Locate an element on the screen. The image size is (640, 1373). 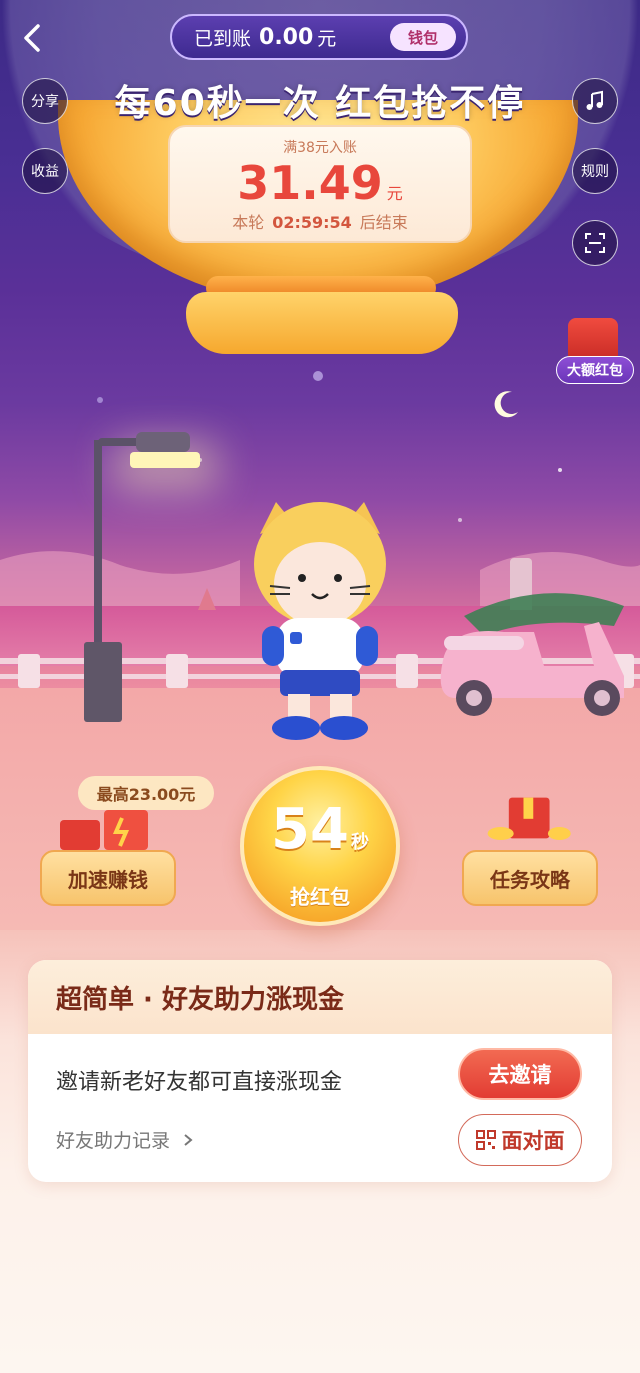
wallet-button: 钱包 is located at coordinates (423, 37).